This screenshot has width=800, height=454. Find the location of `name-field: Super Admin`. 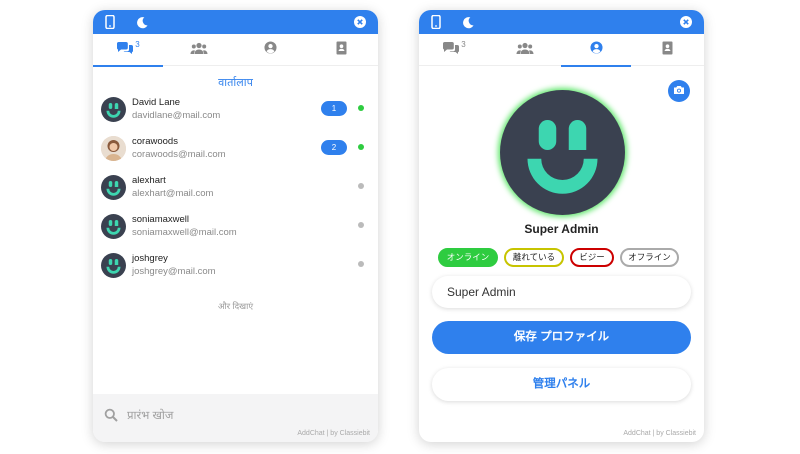

name-field: Super Admin is located at coordinates (561, 292).